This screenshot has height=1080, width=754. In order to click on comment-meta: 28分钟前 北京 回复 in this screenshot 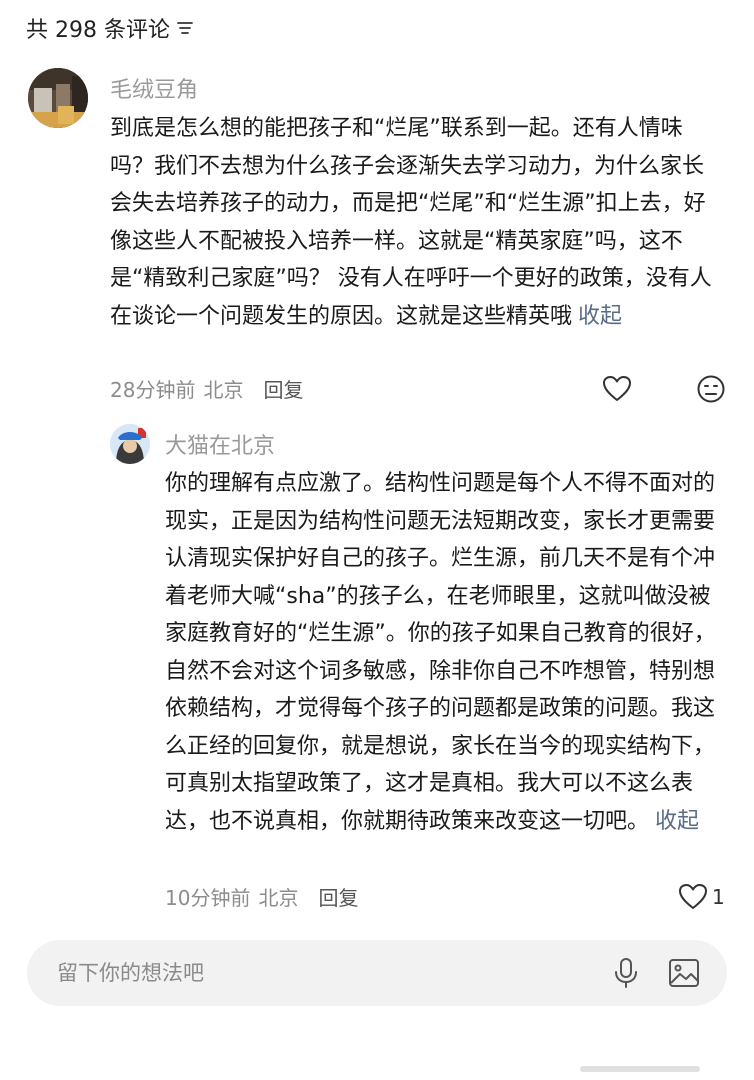, I will do `click(206, 388)`.